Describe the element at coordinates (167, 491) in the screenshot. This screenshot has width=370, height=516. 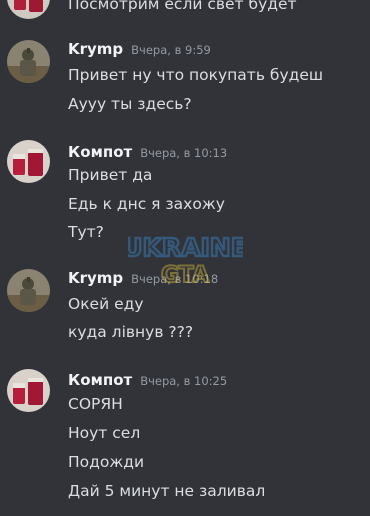
I see `message-text: Дай 5 минут не заливал` at that location.